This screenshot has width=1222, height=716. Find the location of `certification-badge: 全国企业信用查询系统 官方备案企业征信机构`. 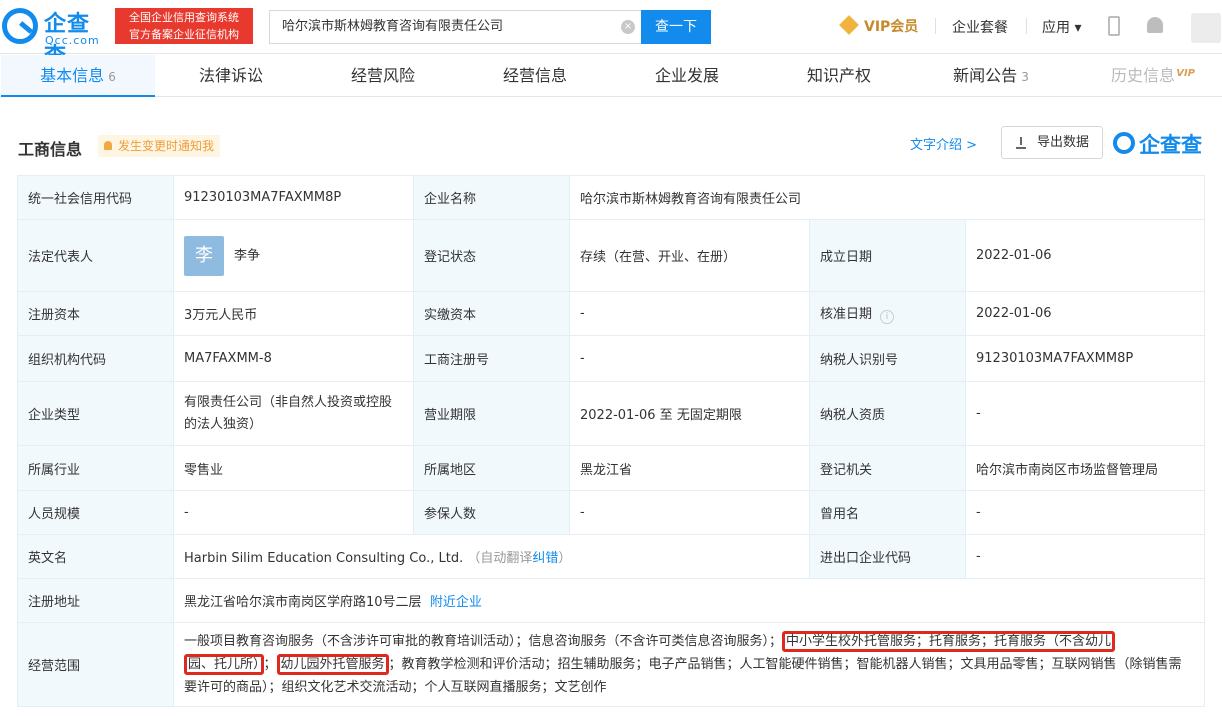

certification-badge: 全国企业信用查询系统 官方备案企业征信机构 is located at coordinates (184, 26).